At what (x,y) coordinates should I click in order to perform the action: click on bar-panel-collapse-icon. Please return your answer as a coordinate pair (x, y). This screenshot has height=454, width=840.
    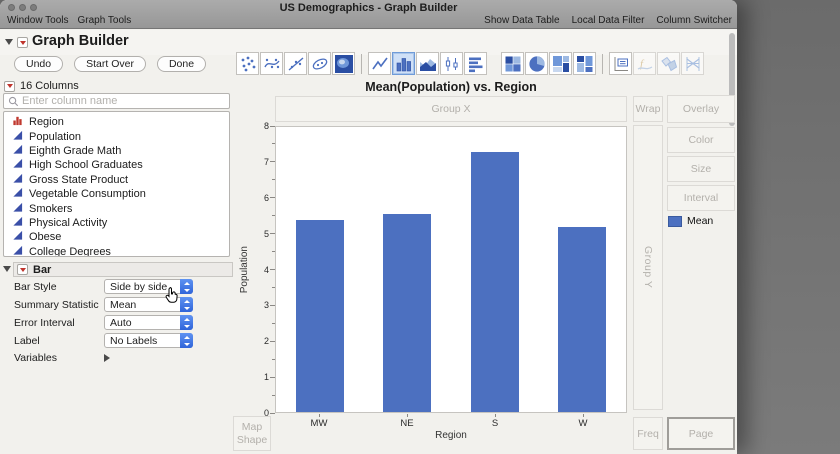
    Looking at the image, I should click on (7, 269).